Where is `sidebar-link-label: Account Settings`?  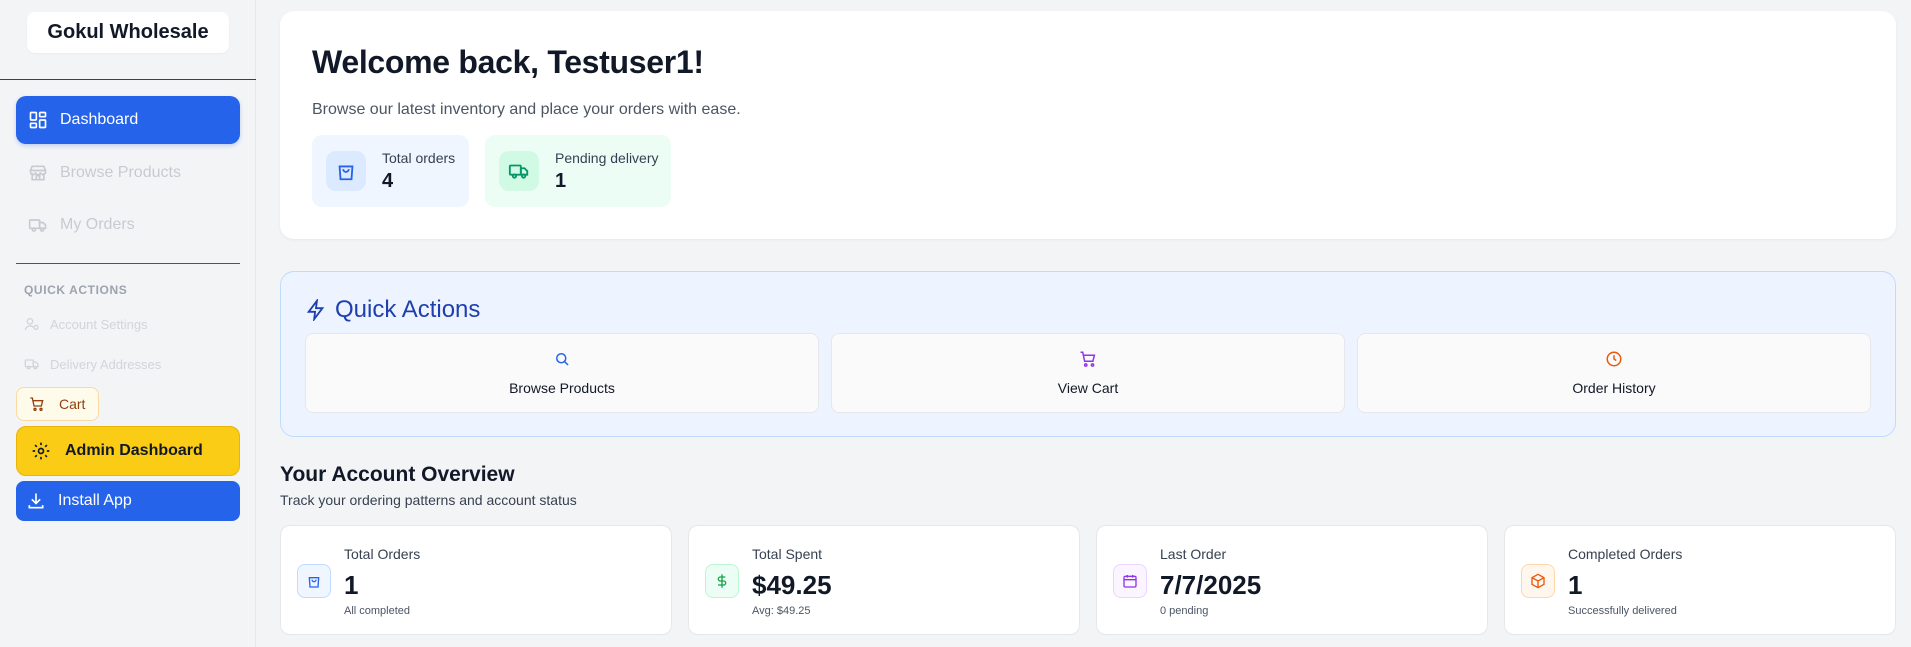
sidebar-link-label: Account Settings is located at coordinates (99, 324).